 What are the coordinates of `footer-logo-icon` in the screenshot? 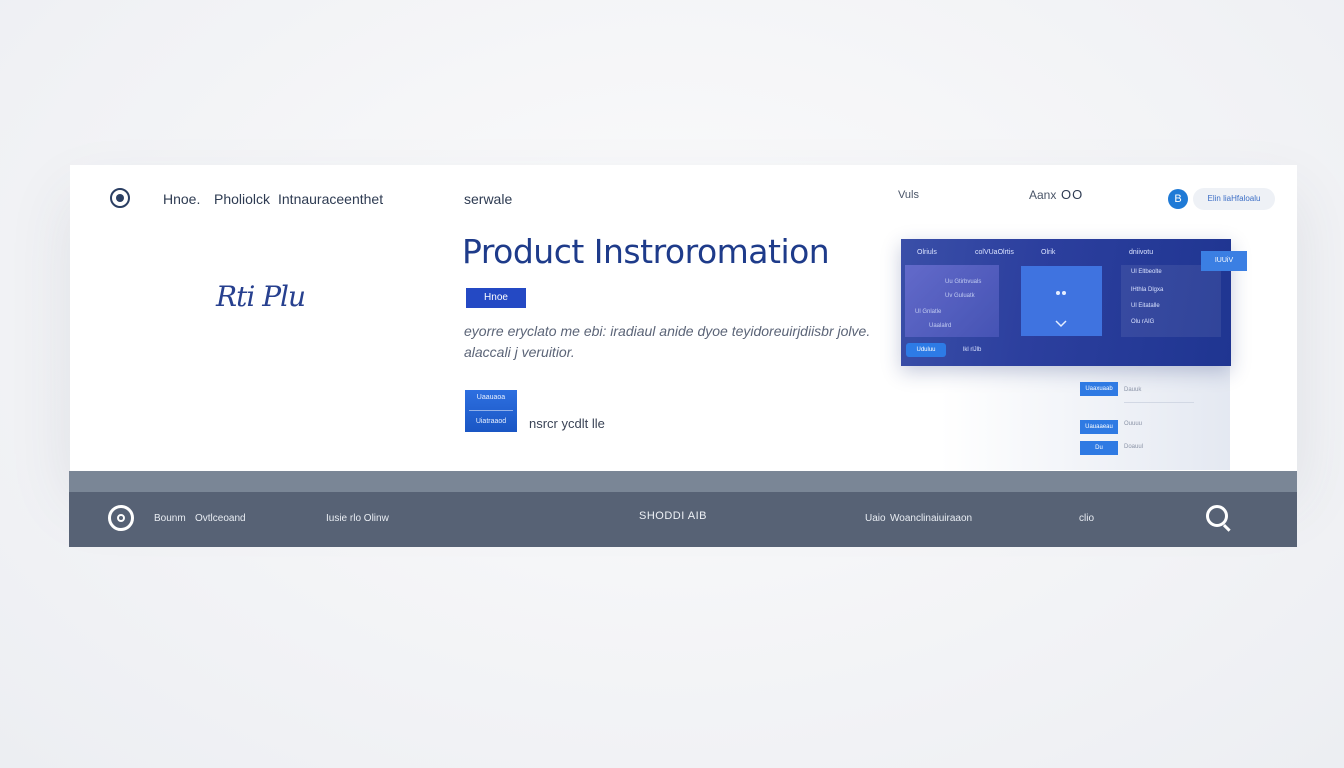 It's located at (121, 518).